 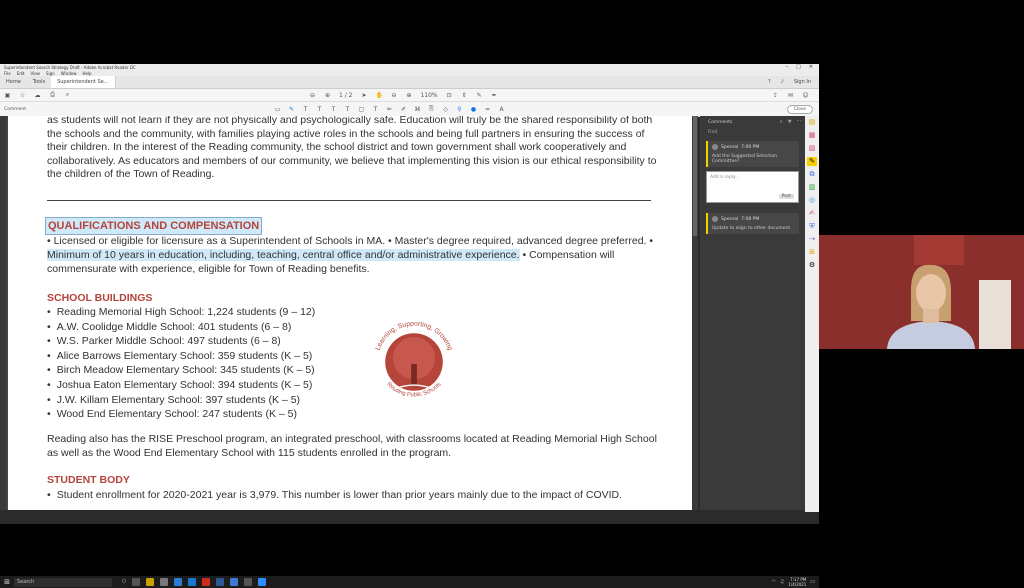 I want to click on tab-tools: Tools, so click(x=39, y=82).